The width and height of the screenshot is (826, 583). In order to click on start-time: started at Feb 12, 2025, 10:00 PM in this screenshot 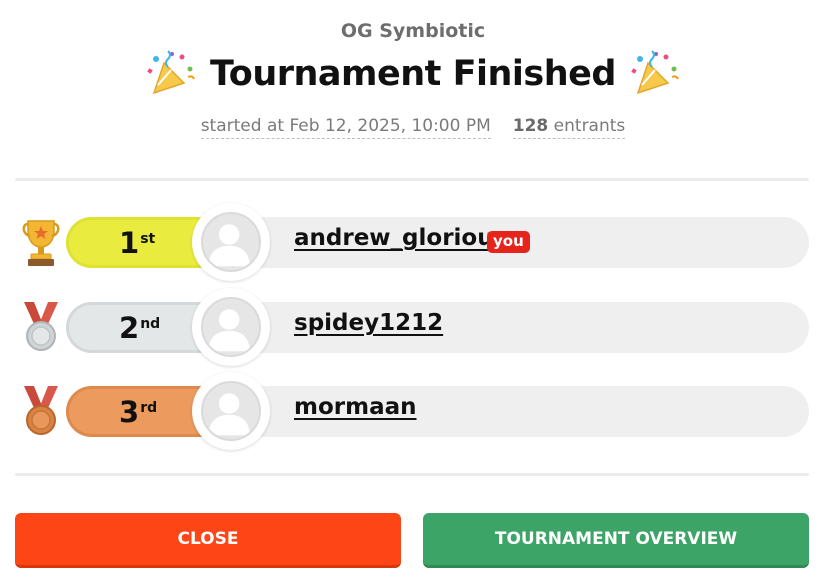, I will do `click(345, 127)`.